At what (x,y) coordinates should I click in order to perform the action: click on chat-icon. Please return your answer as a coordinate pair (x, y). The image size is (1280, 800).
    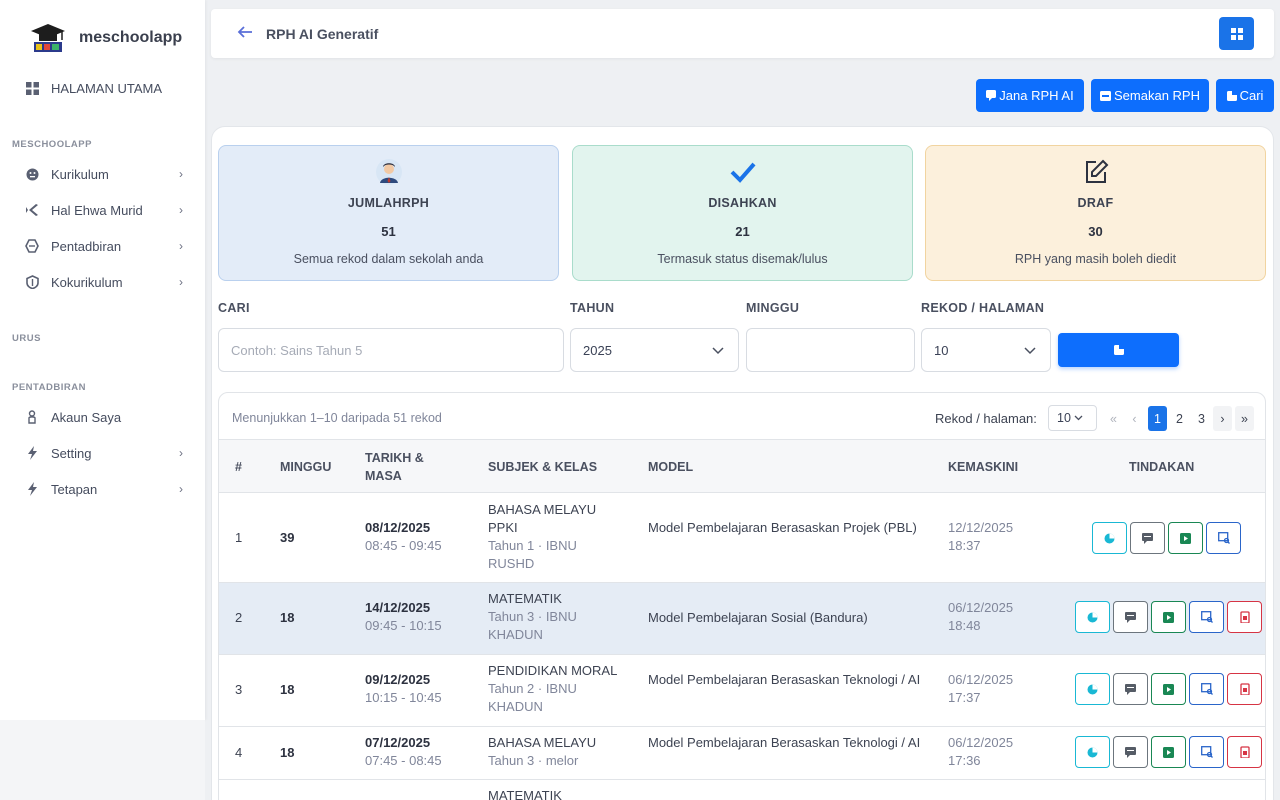
    Looking at the image, I should click on (991, 95).